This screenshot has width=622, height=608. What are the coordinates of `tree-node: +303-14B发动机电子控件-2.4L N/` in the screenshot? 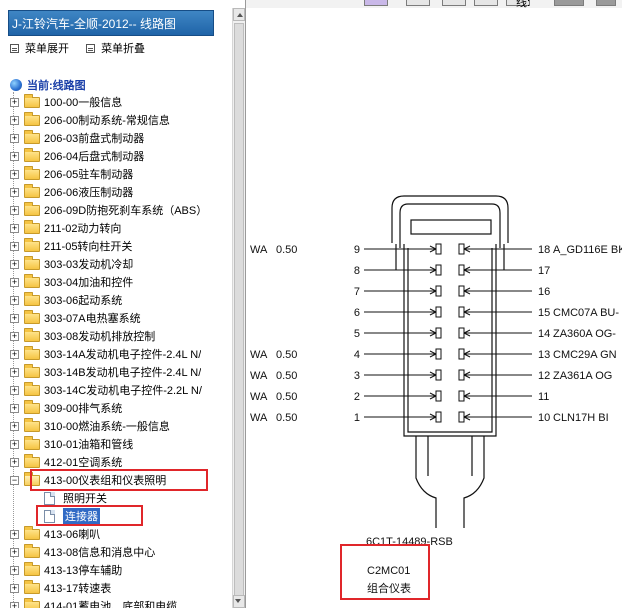 It's located at (121, 372).